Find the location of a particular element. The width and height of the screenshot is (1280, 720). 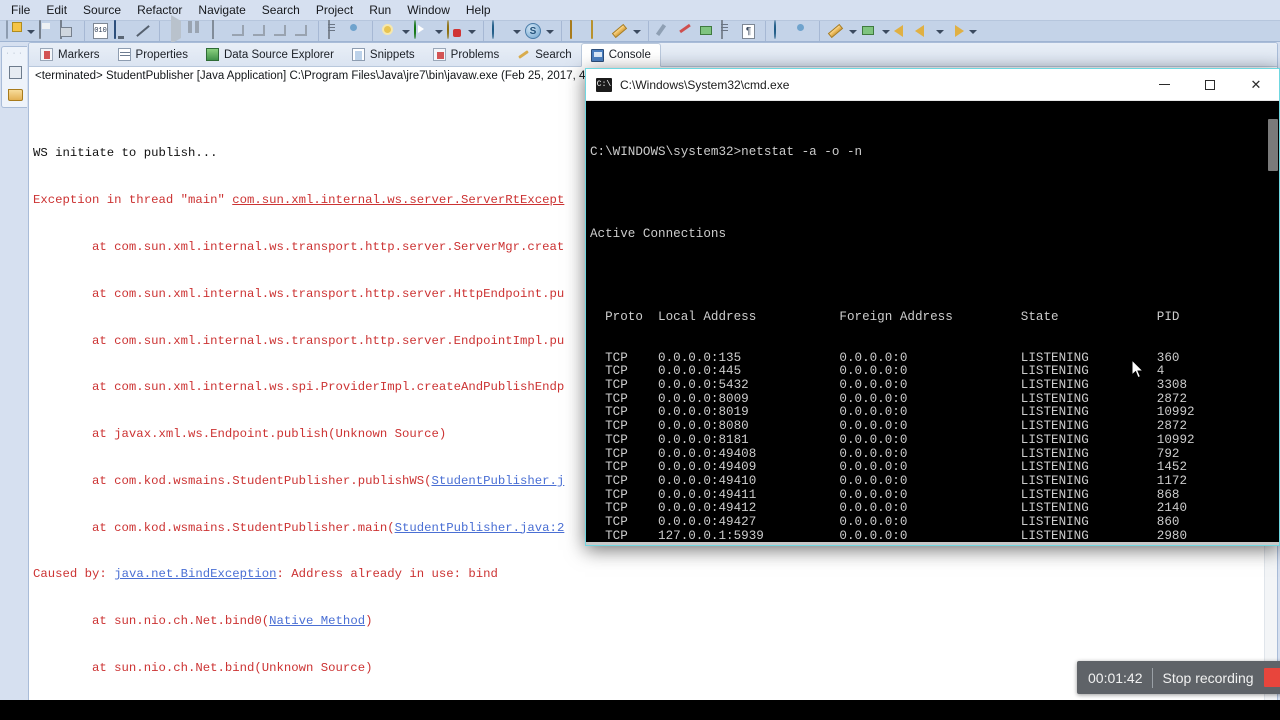

tab-properties-label: Properties is located at coordinates (161, 54).